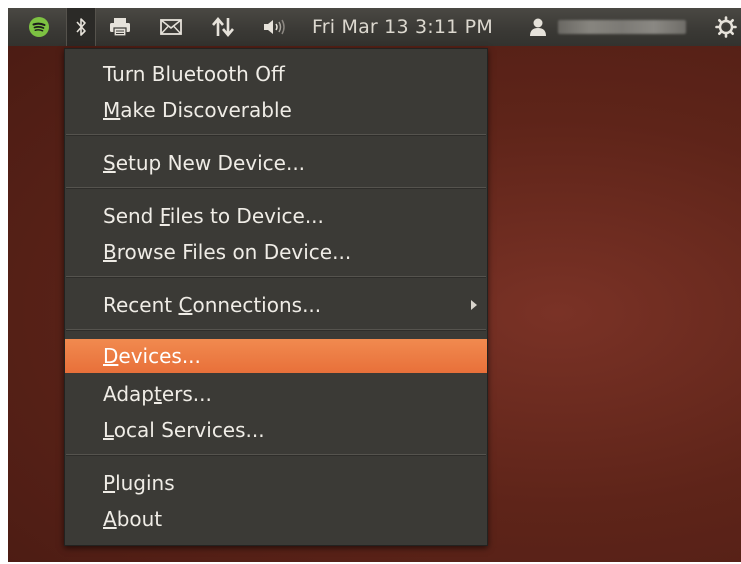 The width and height of the screenshot is (741, 564). Describe the element at coordinates (120, 27) in the screenshot. I see `printer-icon` at that location.